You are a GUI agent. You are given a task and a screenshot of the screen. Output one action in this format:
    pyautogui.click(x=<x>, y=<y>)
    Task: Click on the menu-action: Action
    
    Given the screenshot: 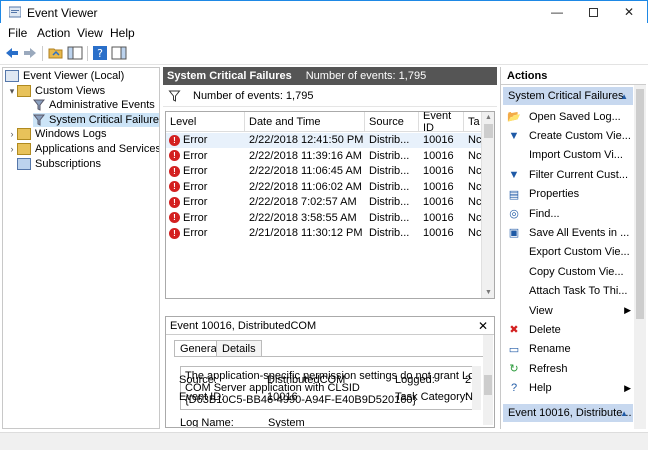 What is the action you would take?
    pyautogui.click(x=53, y=33)
    